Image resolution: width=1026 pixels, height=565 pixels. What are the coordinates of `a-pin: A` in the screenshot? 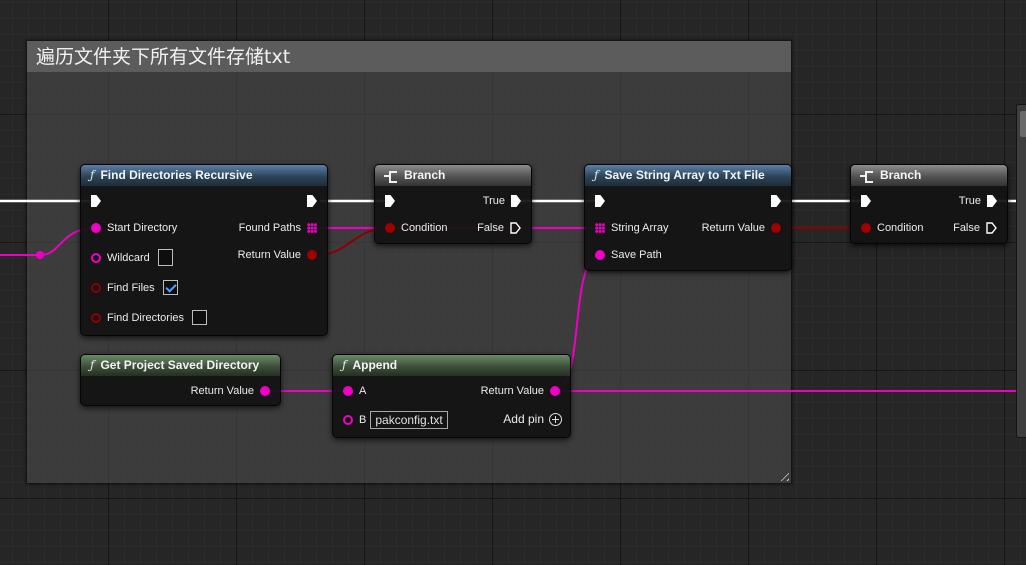 It's located at (357, 391).